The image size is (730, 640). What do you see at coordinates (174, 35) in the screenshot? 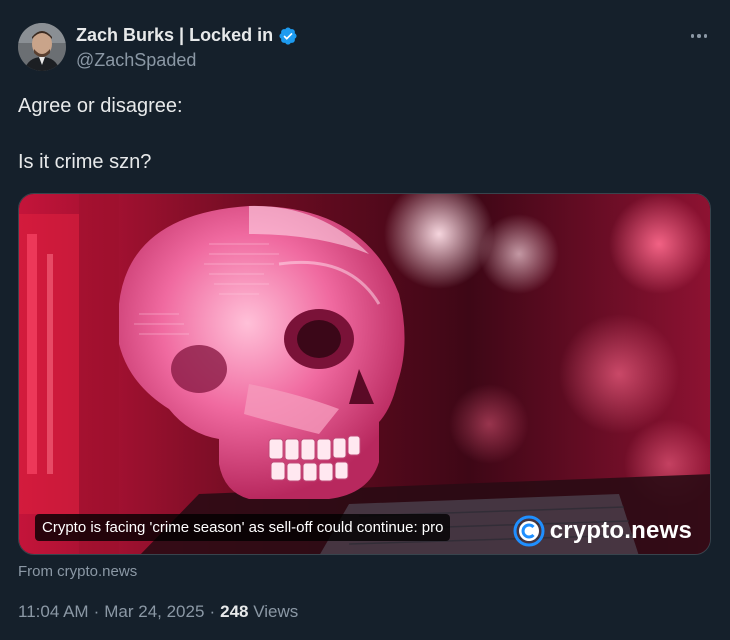
I see `author-display-name: Zach Burks | Locked in` at bounding box center [174, 35].